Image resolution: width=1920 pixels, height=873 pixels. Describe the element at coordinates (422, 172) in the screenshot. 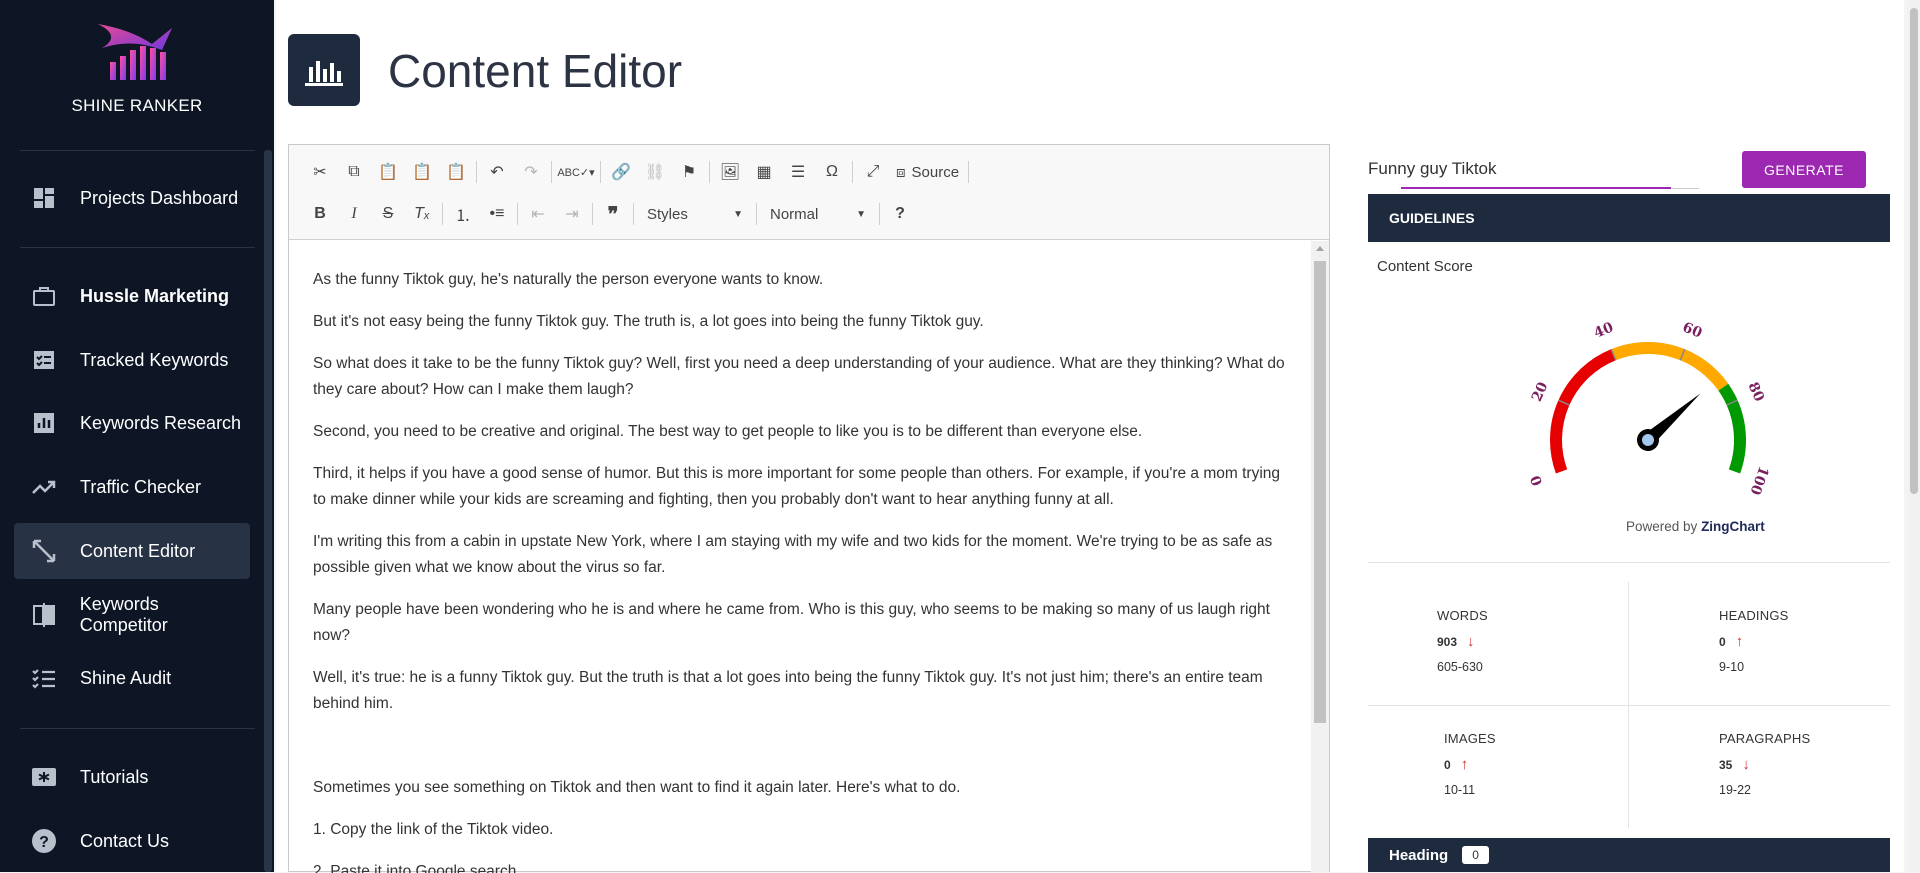

I see `paste-text-icon: 📋` at that location.